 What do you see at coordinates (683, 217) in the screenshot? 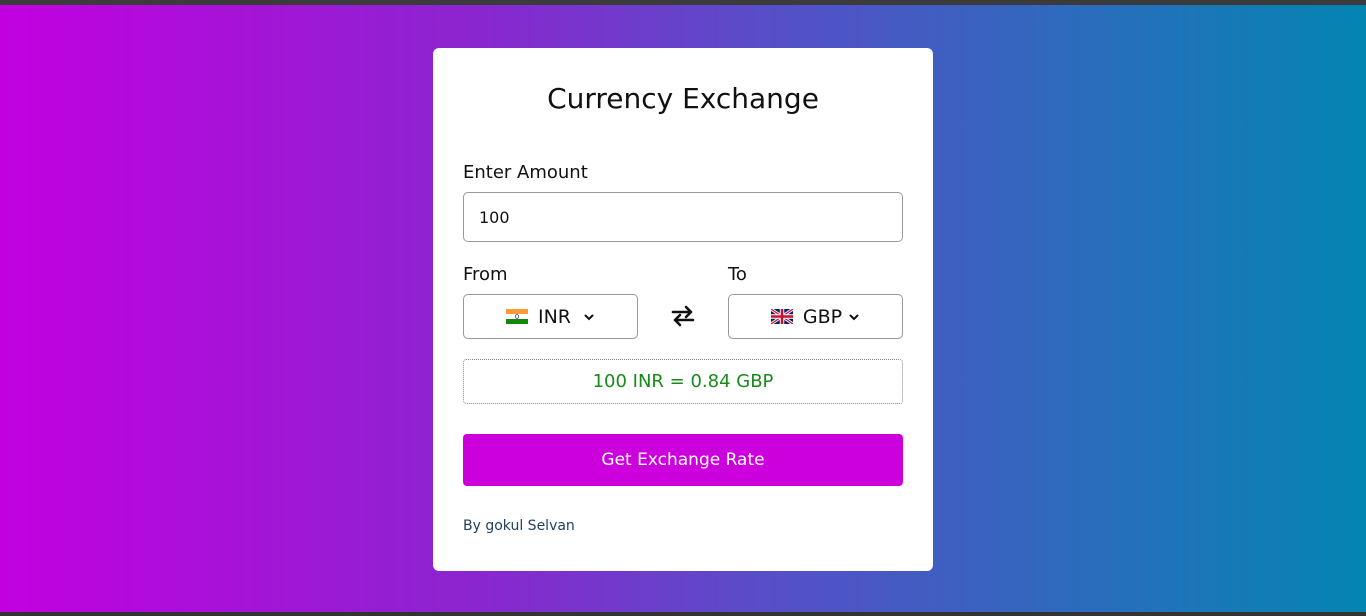
I see `amount-input` at bounding box center [683, 217].